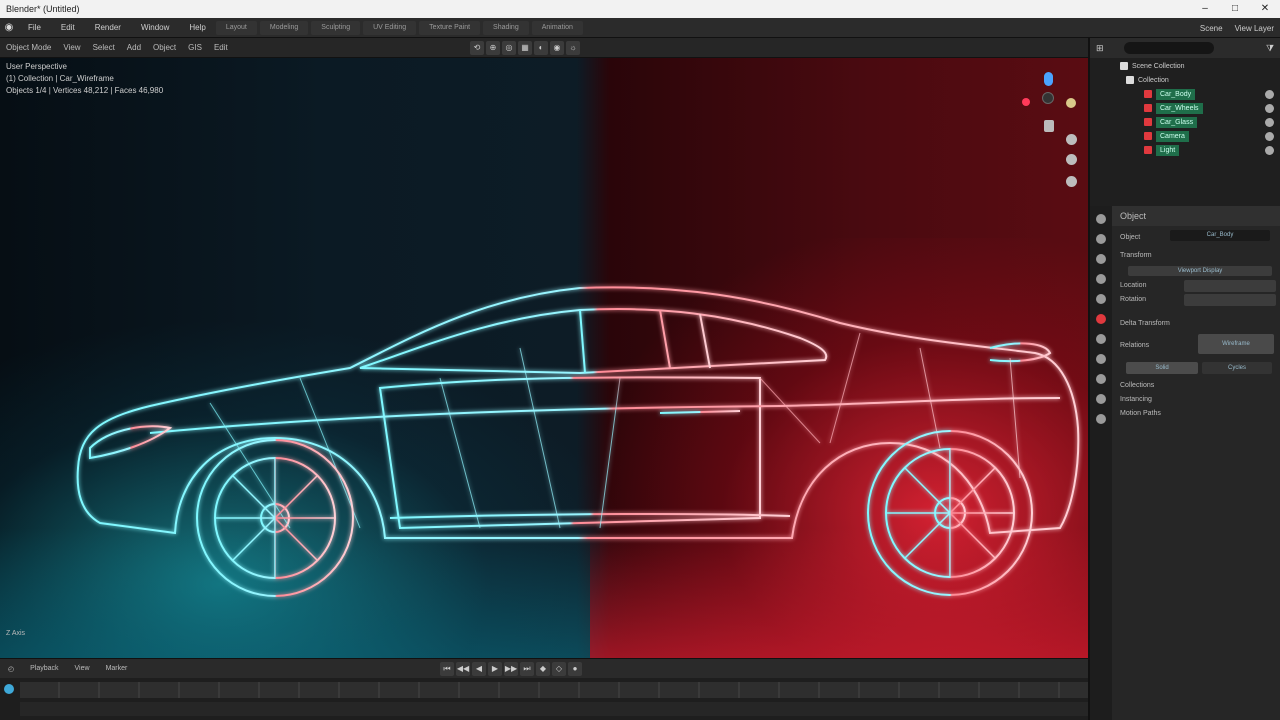 This screenshot has height=720, width=1280. I want to click on timeline-marker: Marker, so click(117, 668).